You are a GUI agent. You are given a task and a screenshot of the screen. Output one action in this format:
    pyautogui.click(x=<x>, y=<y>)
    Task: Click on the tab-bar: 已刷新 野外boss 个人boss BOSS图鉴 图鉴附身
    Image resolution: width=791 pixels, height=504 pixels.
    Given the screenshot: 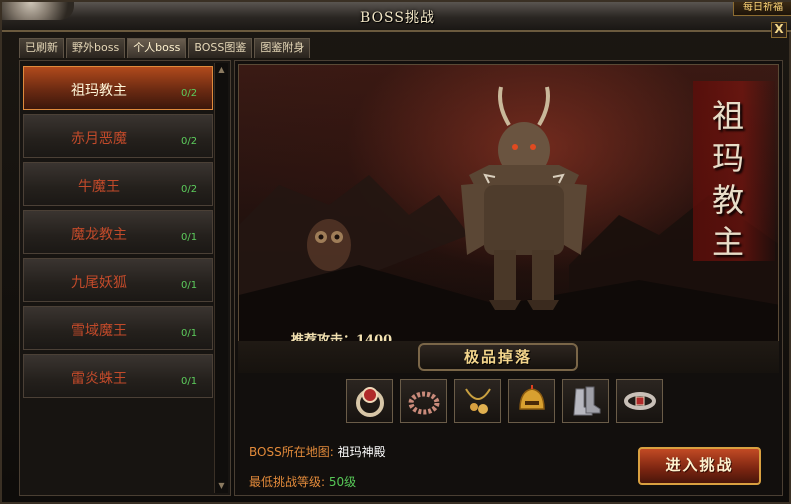 What is the action you would take?
    pyautogui.click(x=165, y=48)
    